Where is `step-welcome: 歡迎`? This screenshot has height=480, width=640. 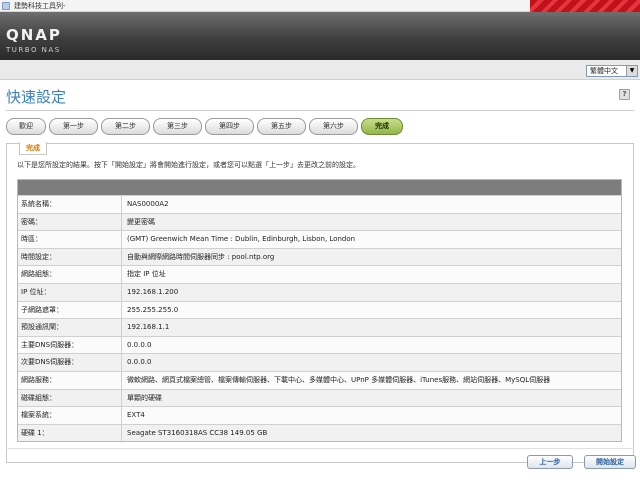
step-welcome: 歡迎 is located at coordinates (26, 126).